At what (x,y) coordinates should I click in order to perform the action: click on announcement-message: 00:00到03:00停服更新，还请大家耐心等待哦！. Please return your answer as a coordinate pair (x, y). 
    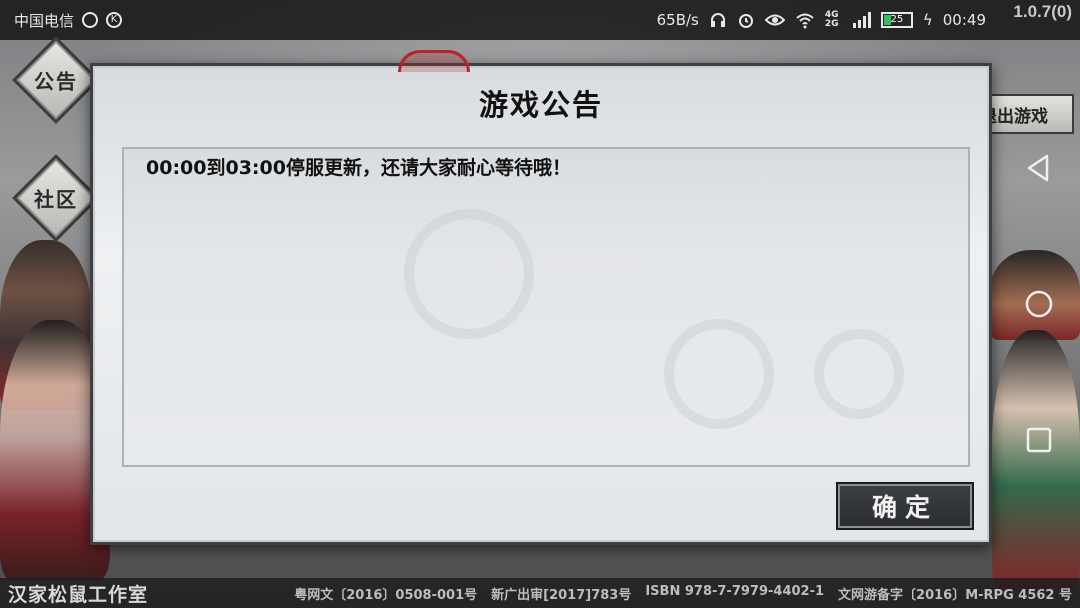
    Looking at the image, I should click on (358, 168).